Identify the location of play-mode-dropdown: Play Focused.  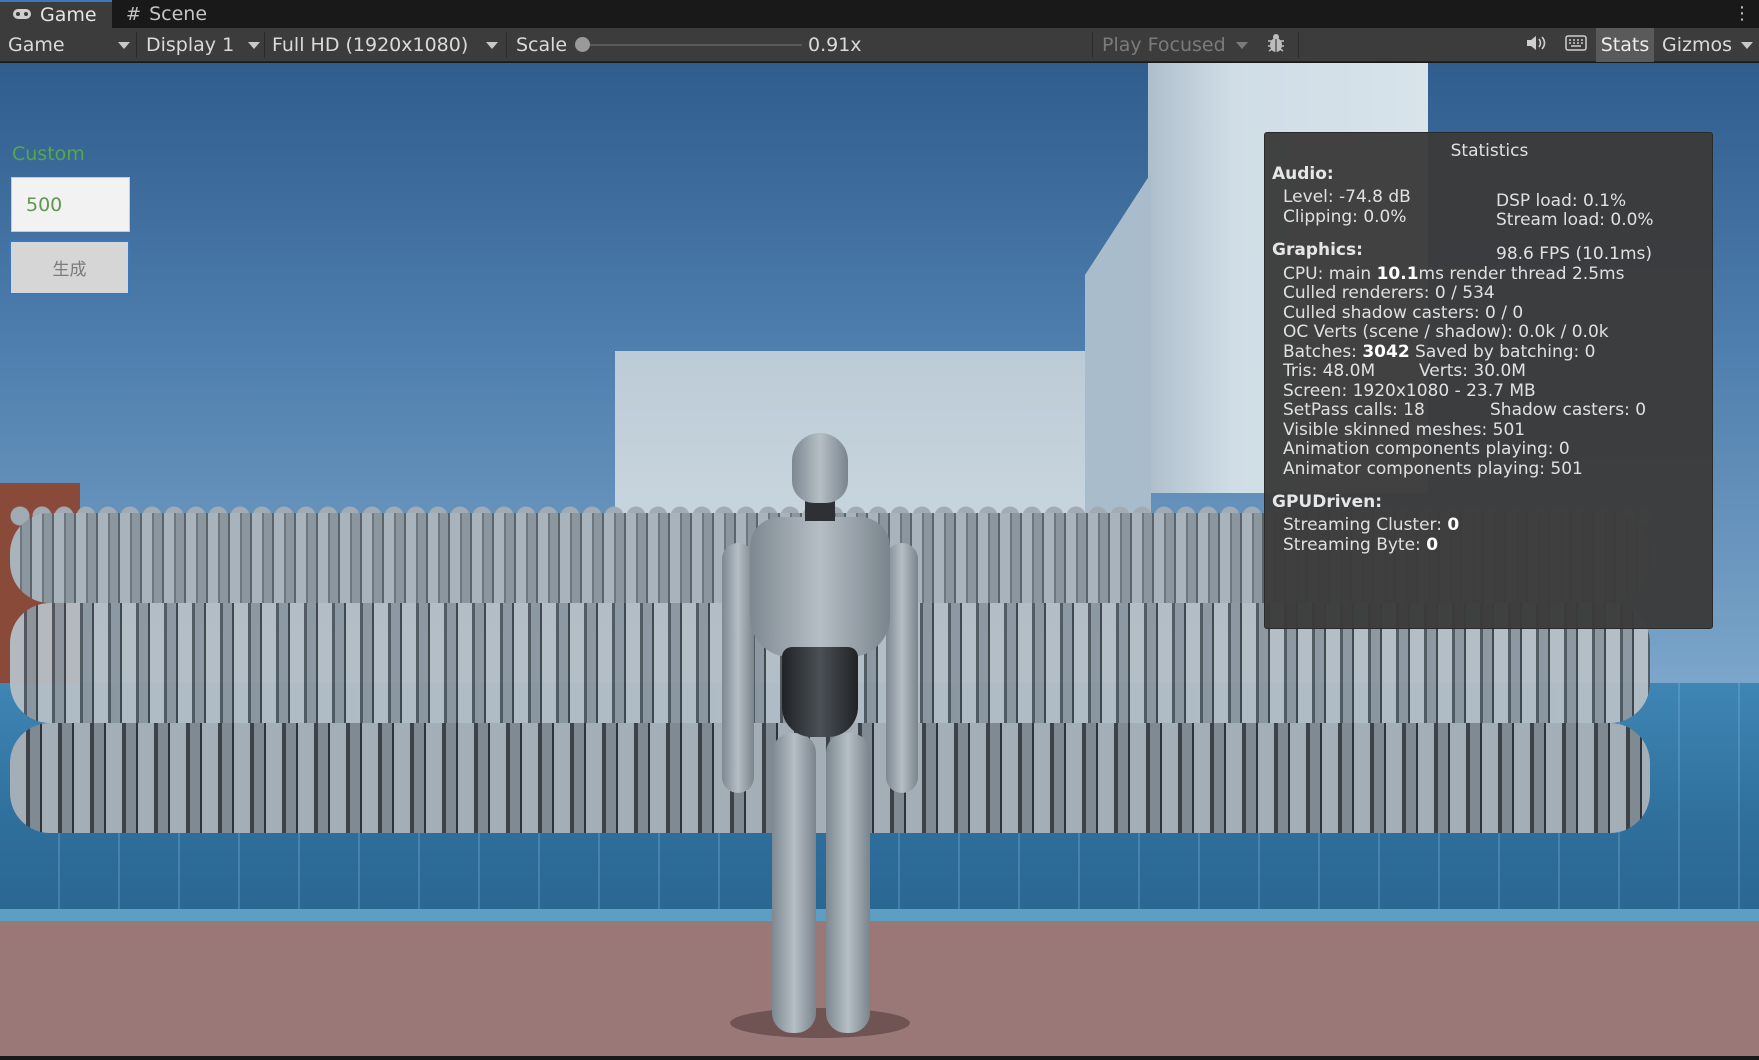
(1174, 45).